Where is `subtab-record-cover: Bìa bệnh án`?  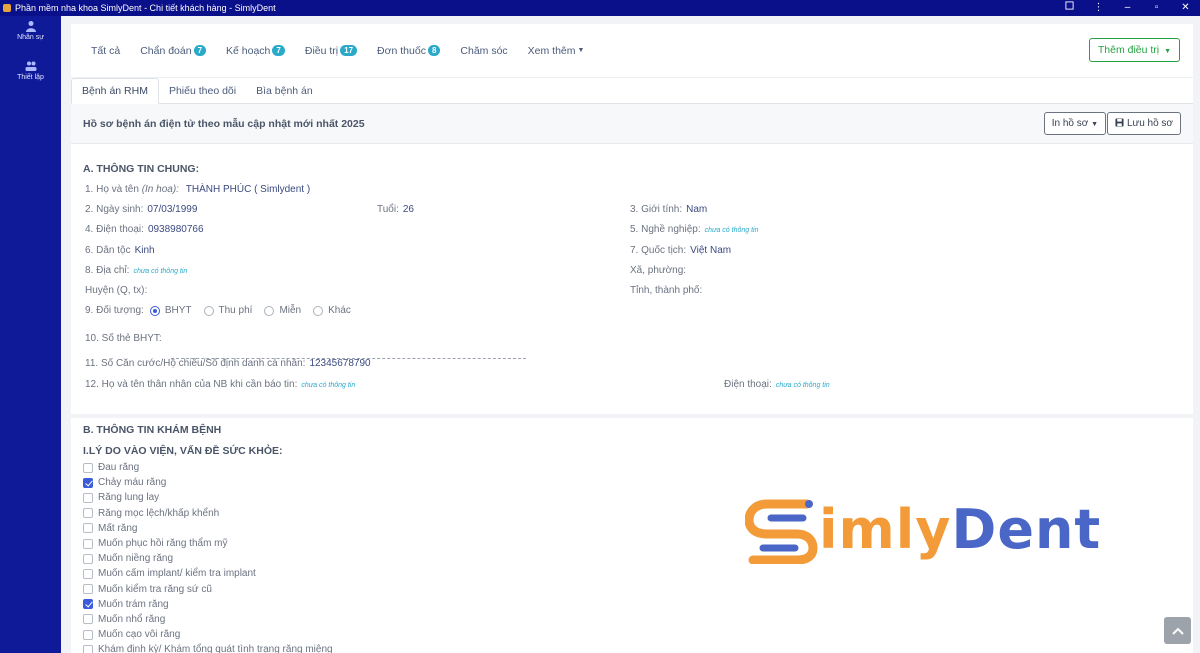
subtab-record-cover: Bìa bệnh án is located at coordinates (284, 91).